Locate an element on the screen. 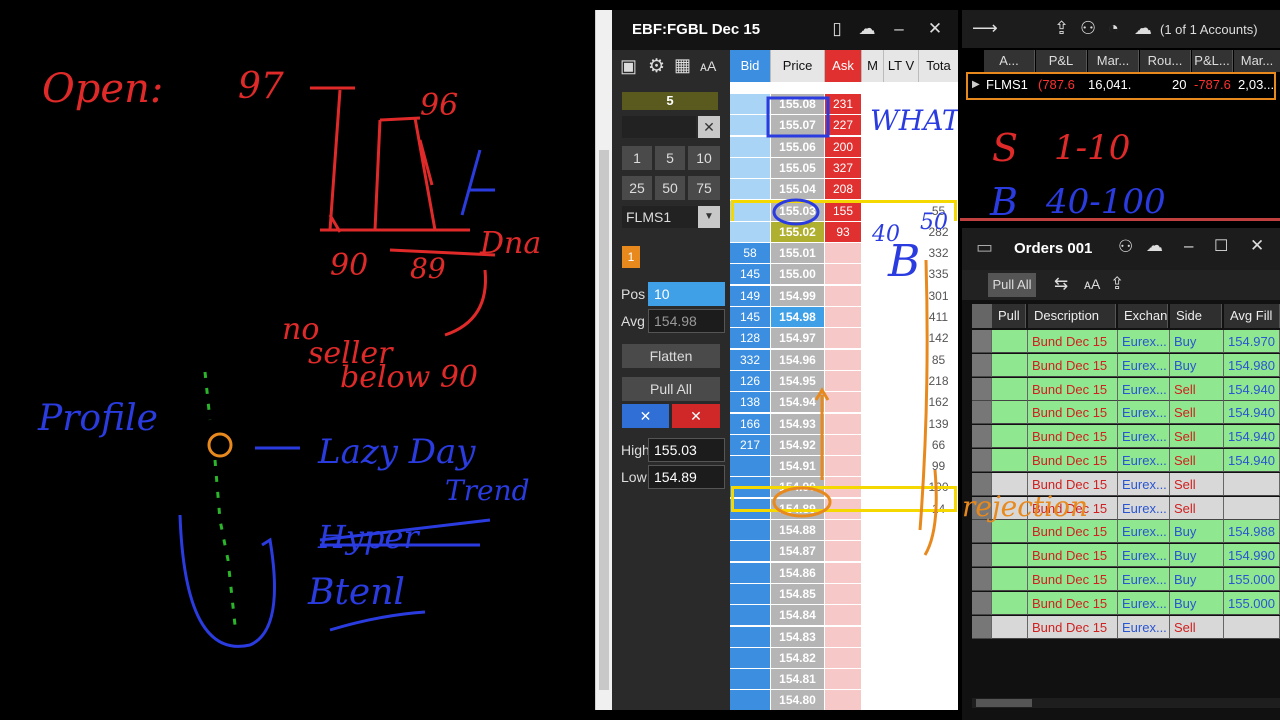  ladder-ask-cell: 208 is located at coordinates (843, 190).